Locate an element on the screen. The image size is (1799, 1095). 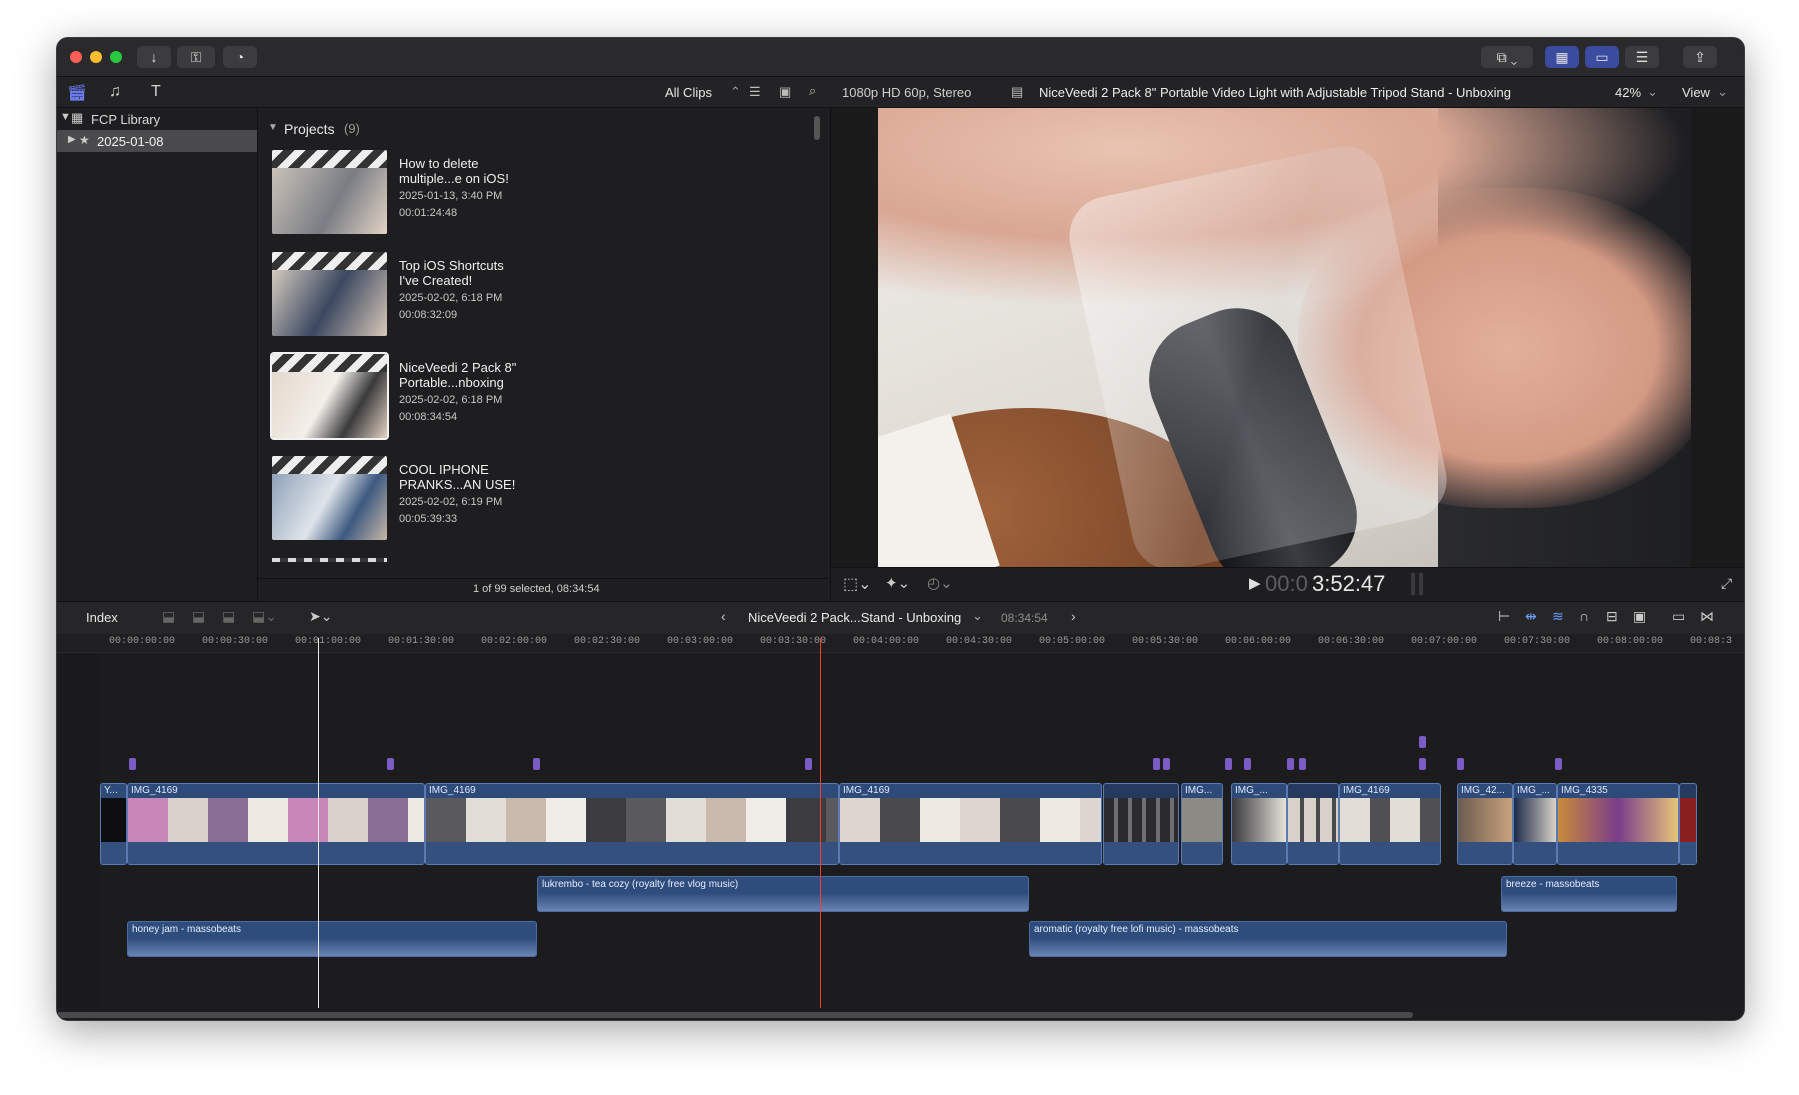
timeline-project-name: NiceVeedi 2 Pack...Stand - Unboxing is located at coordinates (854, 617).